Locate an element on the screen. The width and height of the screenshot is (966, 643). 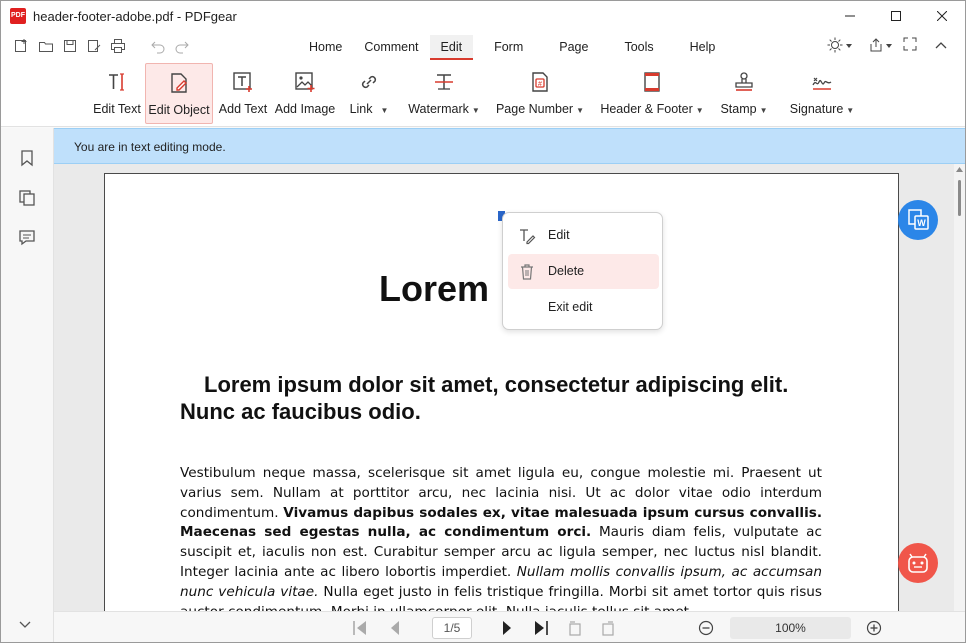
collapse-ribbon-icon is located at coordinates (941, 45).